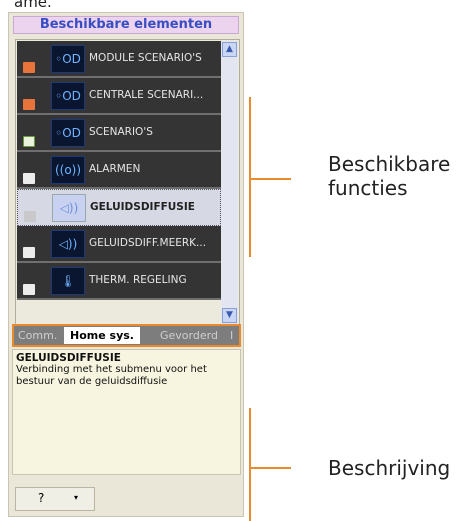 This screenshot has height=521, width=467. I want to click on description-title: GELUIDSDIFFUSIE, so click(68, 358).